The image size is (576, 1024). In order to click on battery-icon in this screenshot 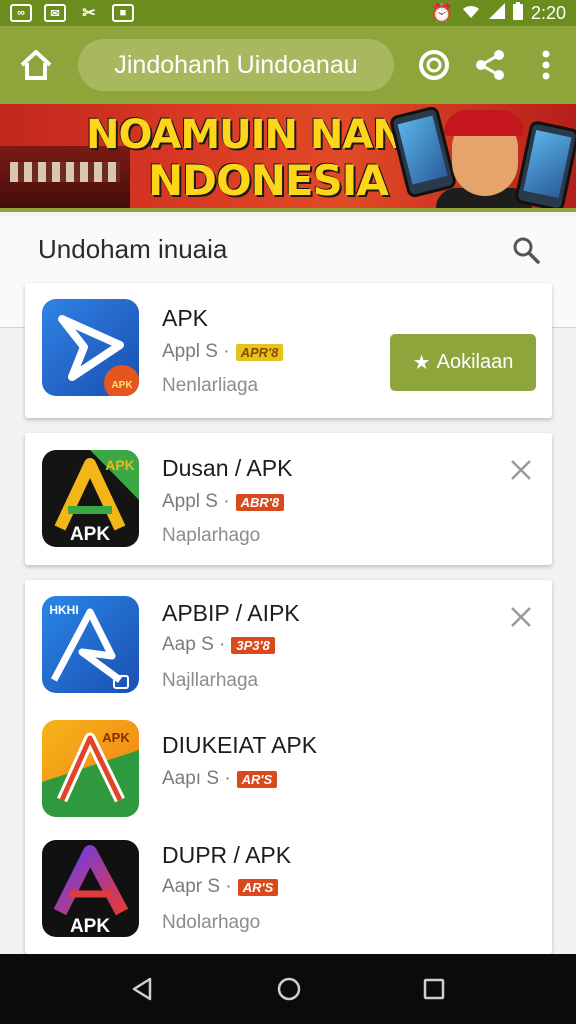, I will do `click(517, 13)`.